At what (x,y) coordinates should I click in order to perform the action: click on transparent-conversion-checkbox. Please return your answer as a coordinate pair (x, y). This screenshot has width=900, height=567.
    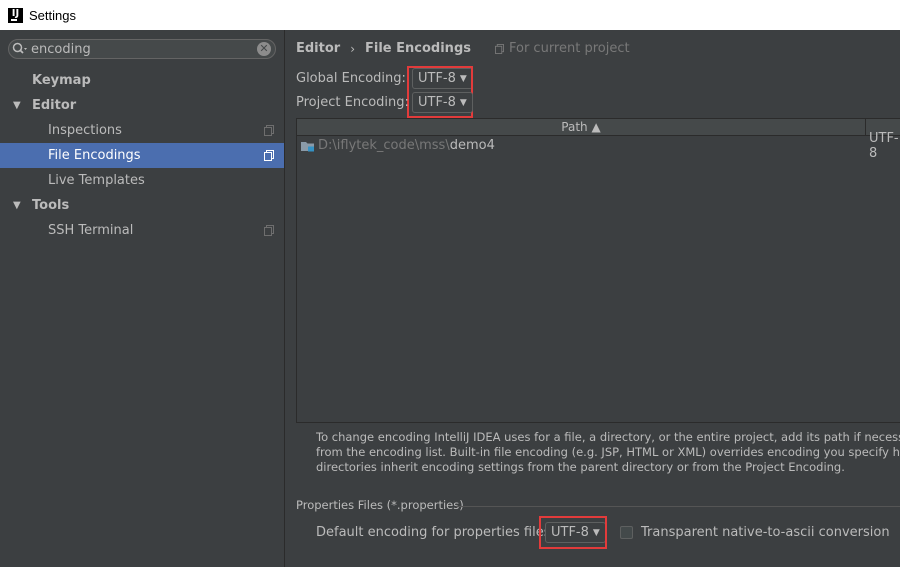
    Looking at the image, I should click on (626, 532).